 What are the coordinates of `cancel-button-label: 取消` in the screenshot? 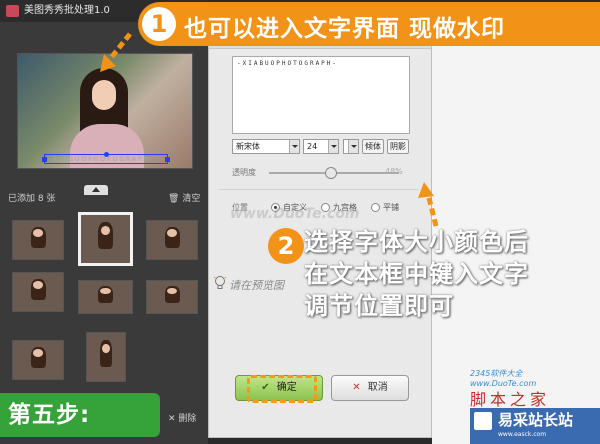 It's located at (377, 387).